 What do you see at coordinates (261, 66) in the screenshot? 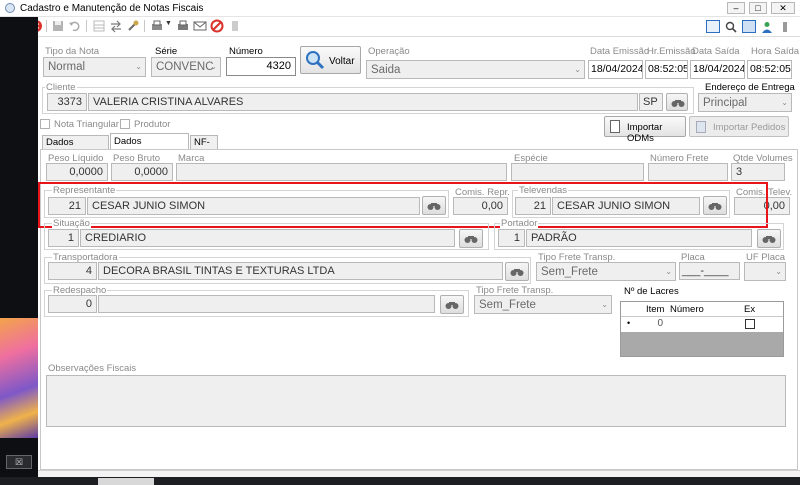
I see `numero-input: 4320` at bounding box center [261, 66].